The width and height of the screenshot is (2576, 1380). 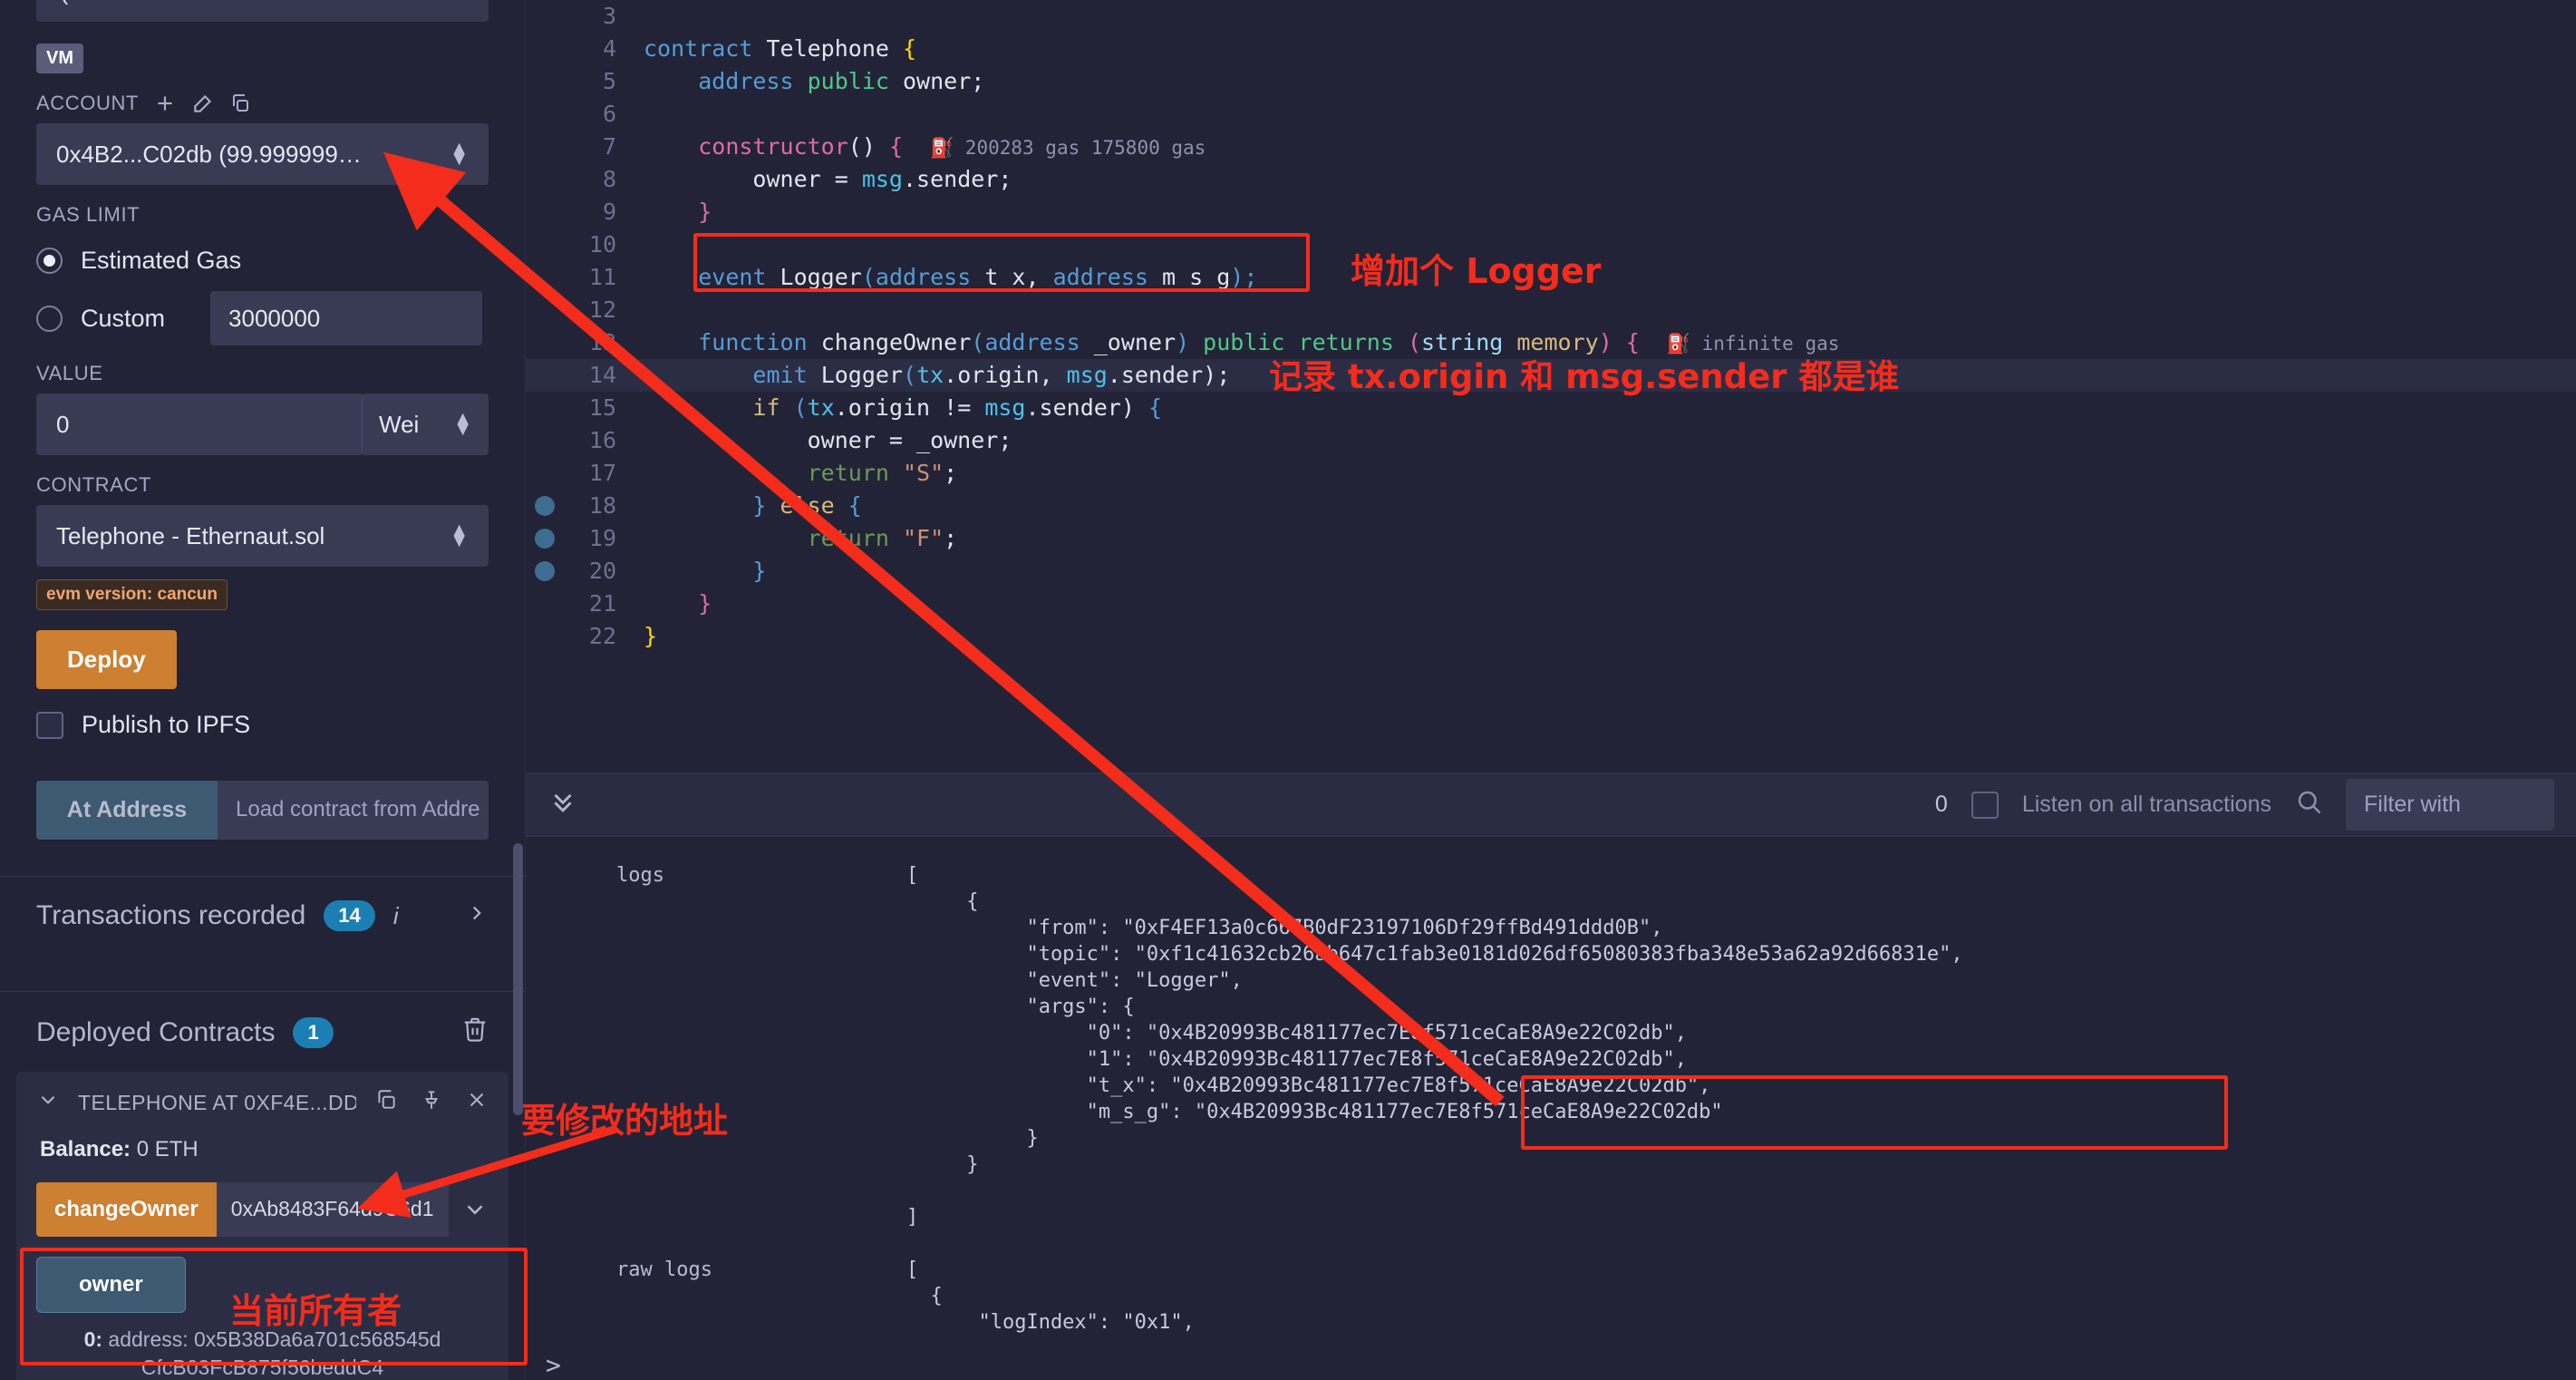 I want to click on edit-icon, so click(x=203, y=103).